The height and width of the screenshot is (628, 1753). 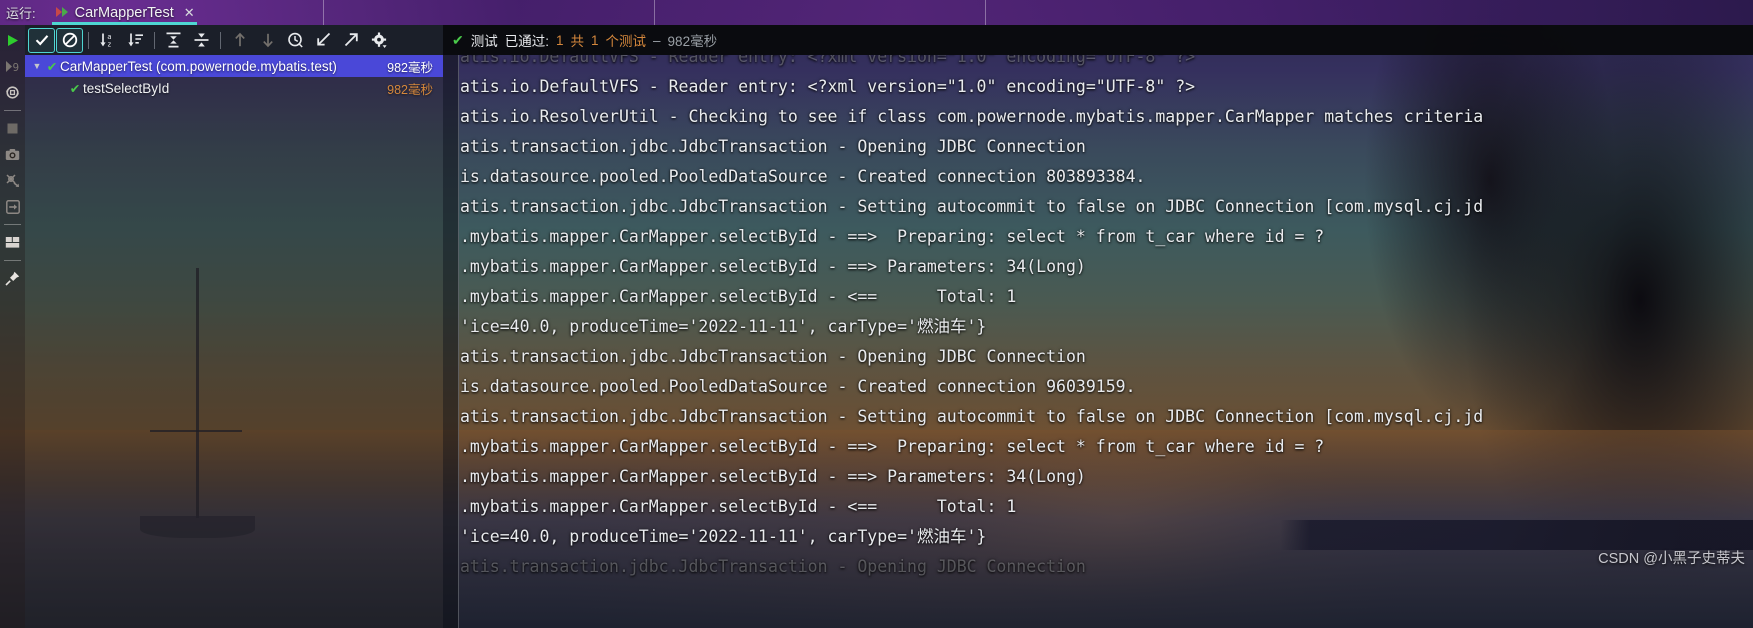 I want to click on screenshot-button, so click(x=12, y=154).